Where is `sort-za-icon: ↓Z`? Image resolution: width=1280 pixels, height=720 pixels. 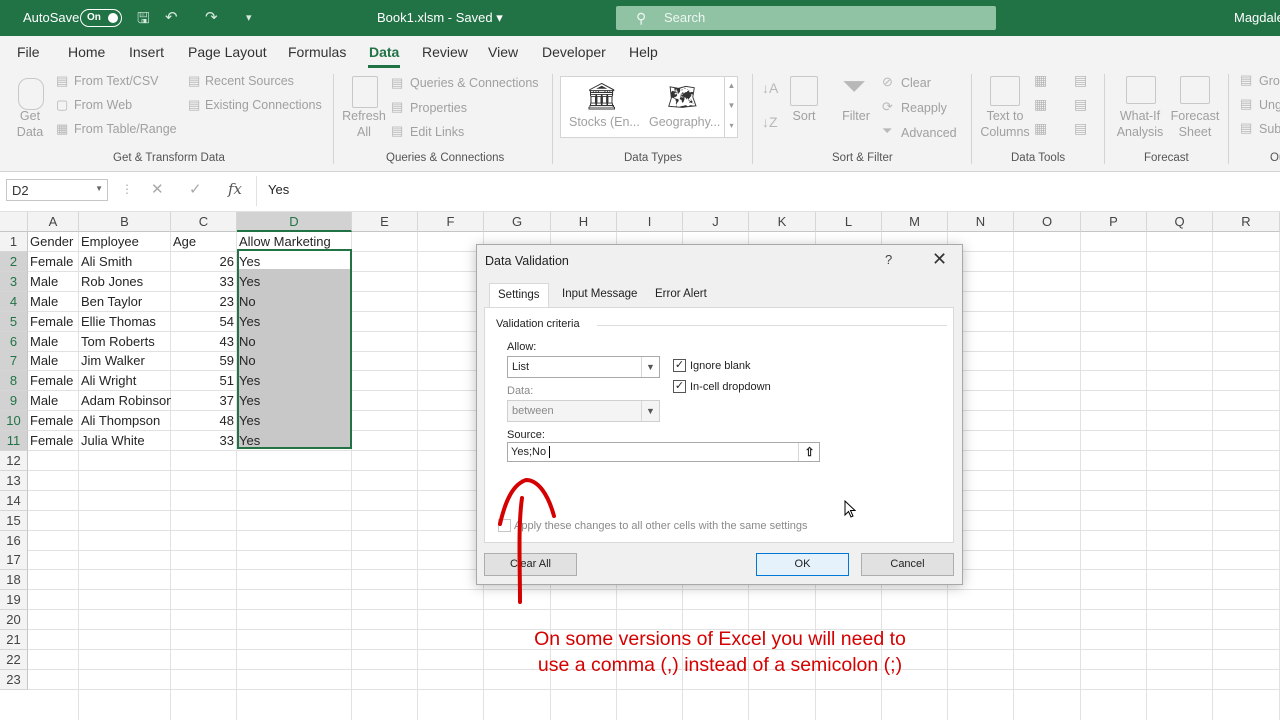 sort-za-icon: ↓Z is located at coordinates (770, 122).